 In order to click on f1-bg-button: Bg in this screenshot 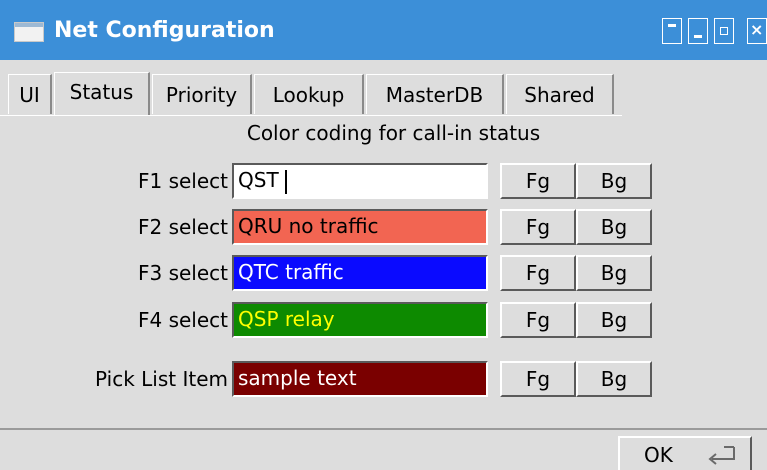, I will do `click(614, 181)`.